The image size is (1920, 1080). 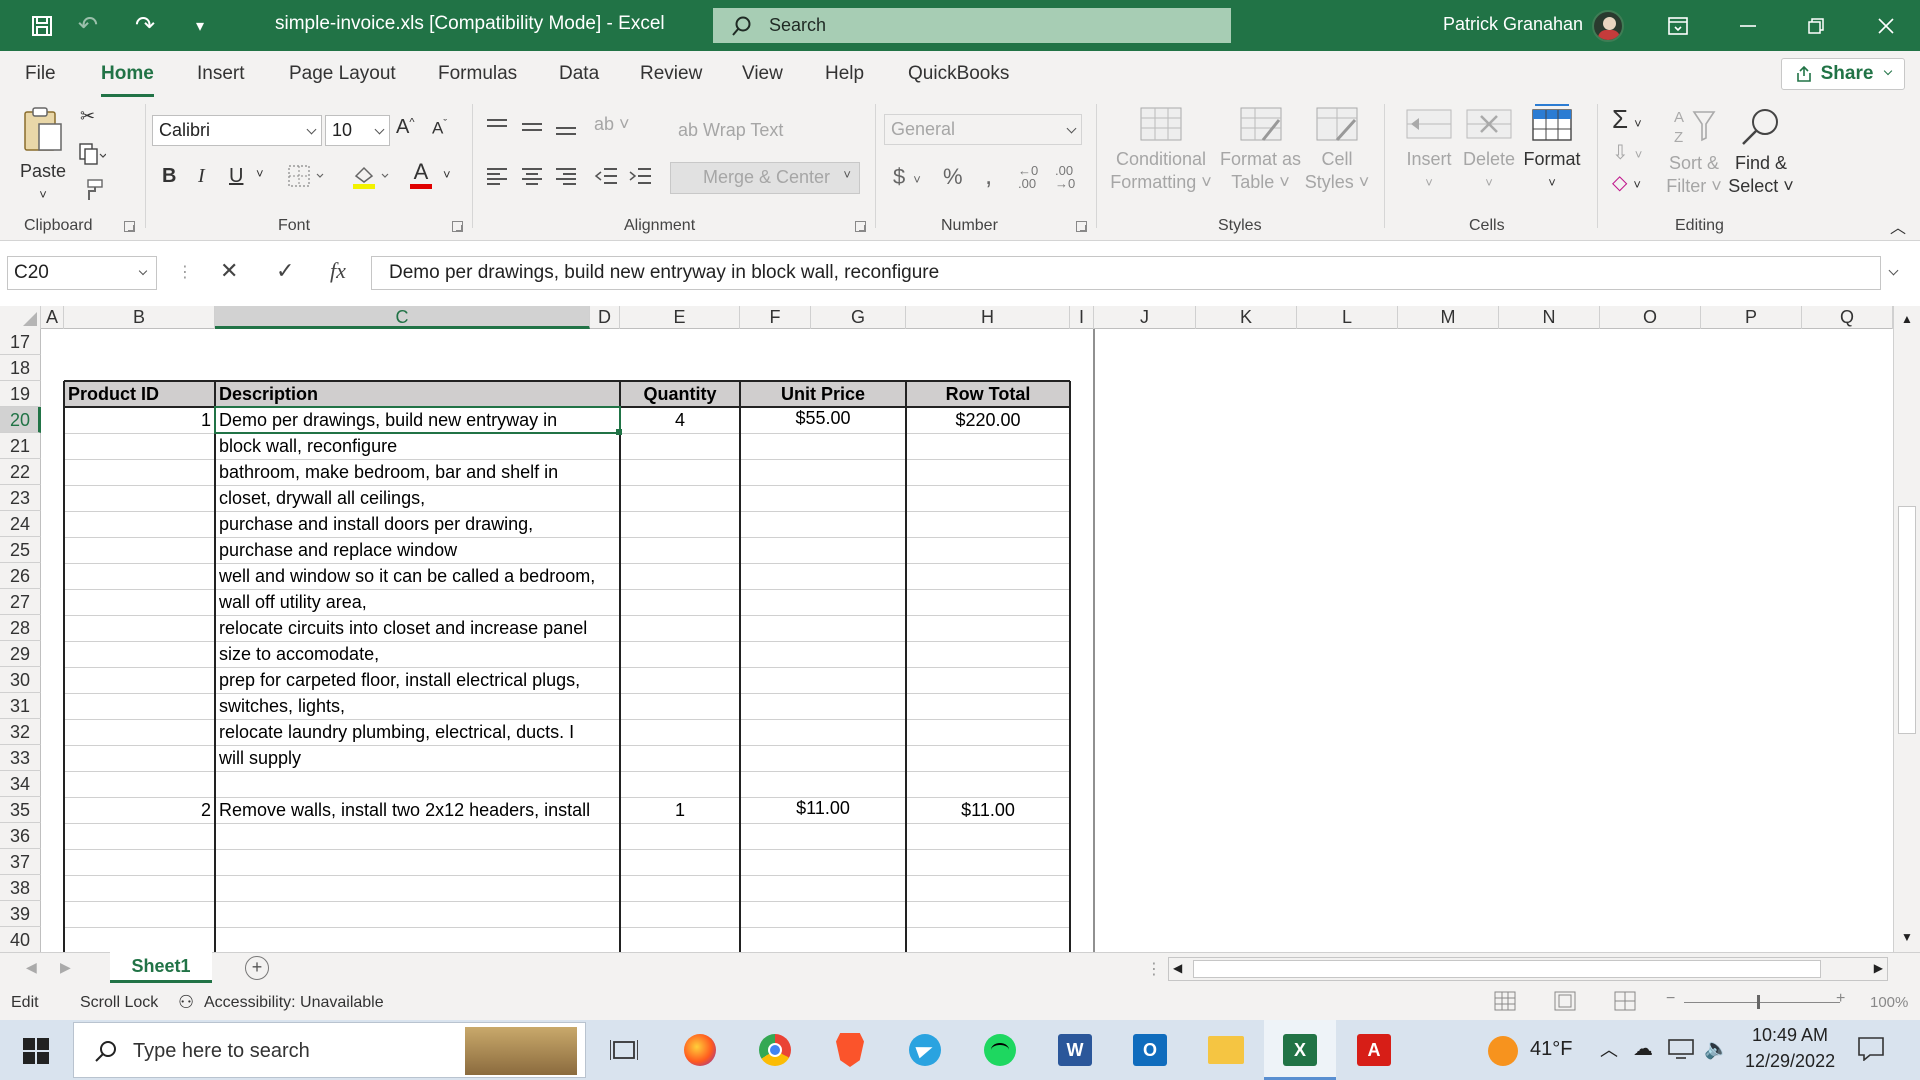 I want to click on prev-sheet-icon: ◀, so click(x=31, y=967).